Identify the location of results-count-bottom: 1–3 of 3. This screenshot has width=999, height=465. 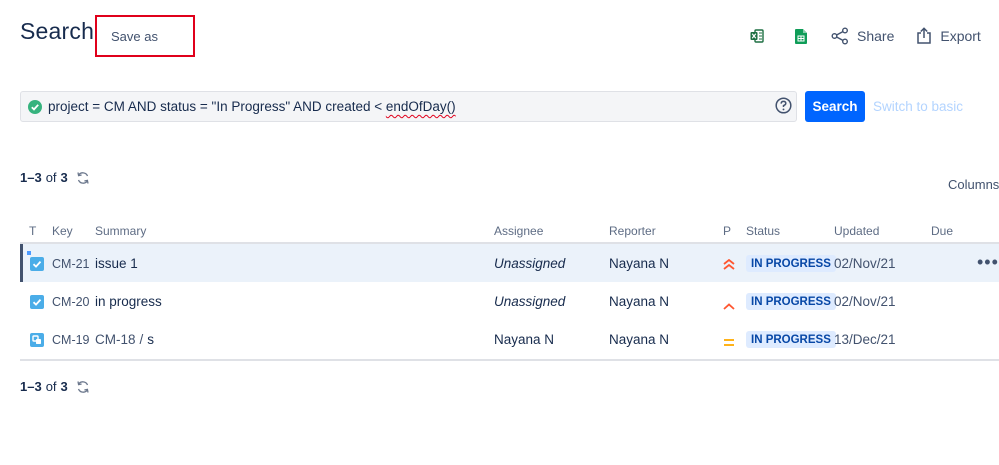
(55, 386).